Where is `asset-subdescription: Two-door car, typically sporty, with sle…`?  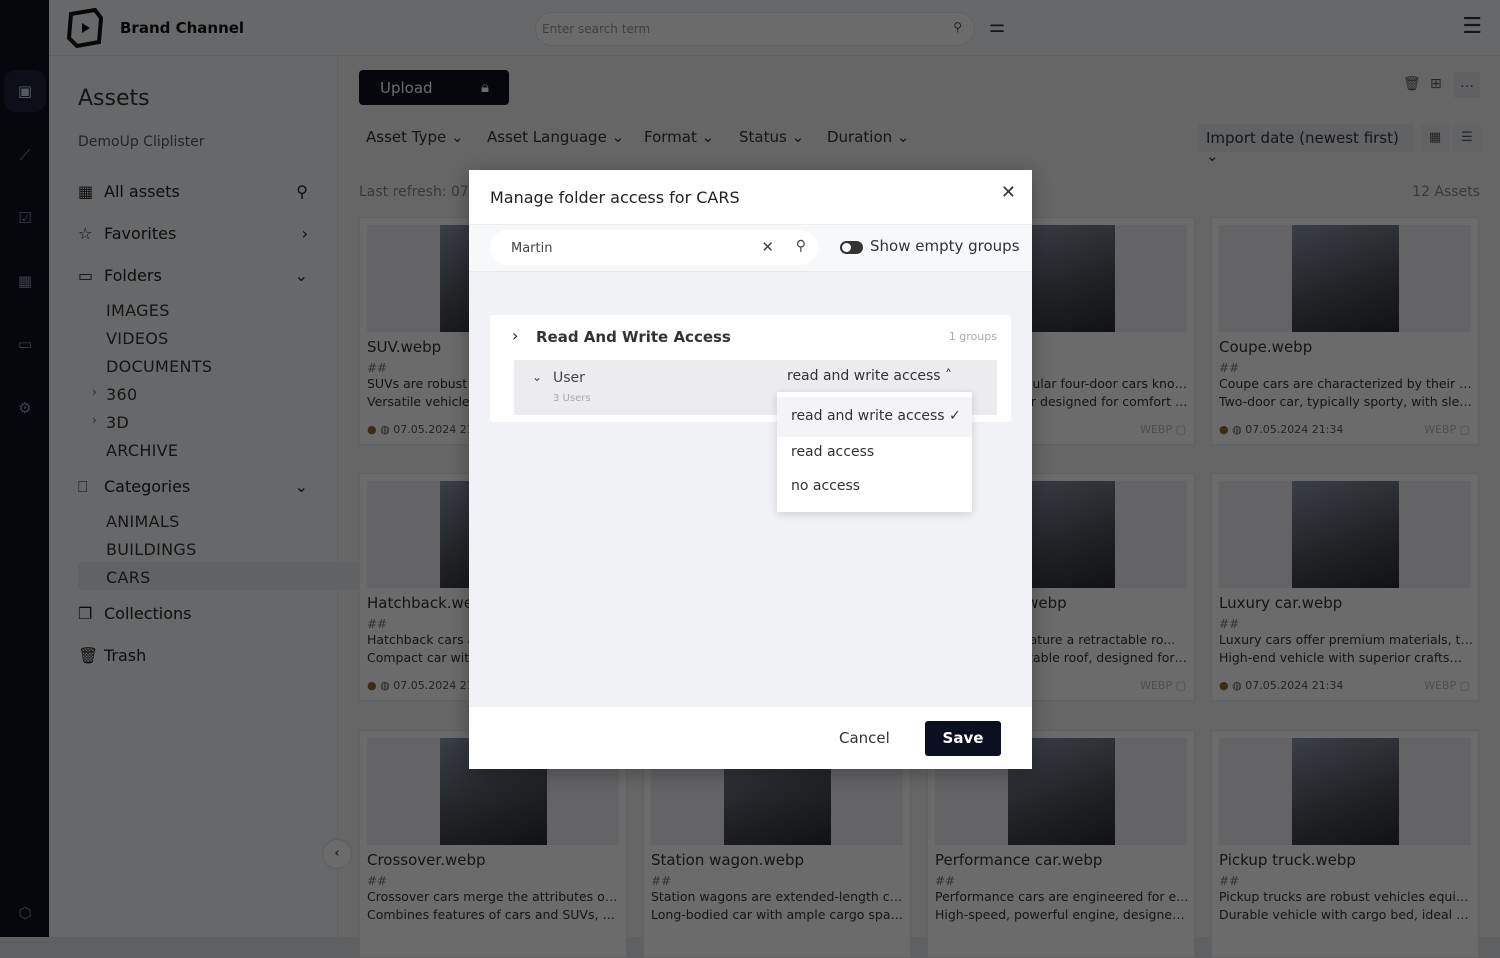 asset-subdescription: Two-door car, typically sporty, with sle… is located at coordinates (1346, 401).